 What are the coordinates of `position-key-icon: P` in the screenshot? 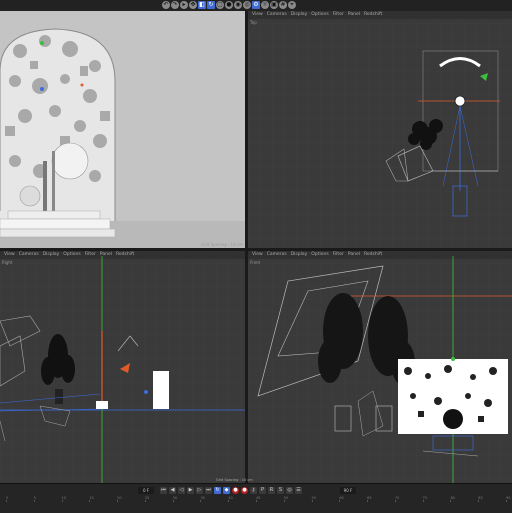 It's located at (262, 490).